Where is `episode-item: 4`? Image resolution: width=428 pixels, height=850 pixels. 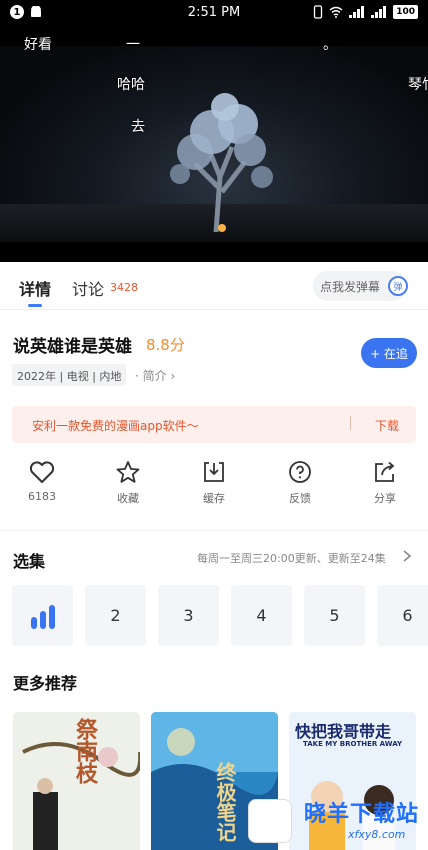 episode-item: 4 is located at coordinates (261, 615).